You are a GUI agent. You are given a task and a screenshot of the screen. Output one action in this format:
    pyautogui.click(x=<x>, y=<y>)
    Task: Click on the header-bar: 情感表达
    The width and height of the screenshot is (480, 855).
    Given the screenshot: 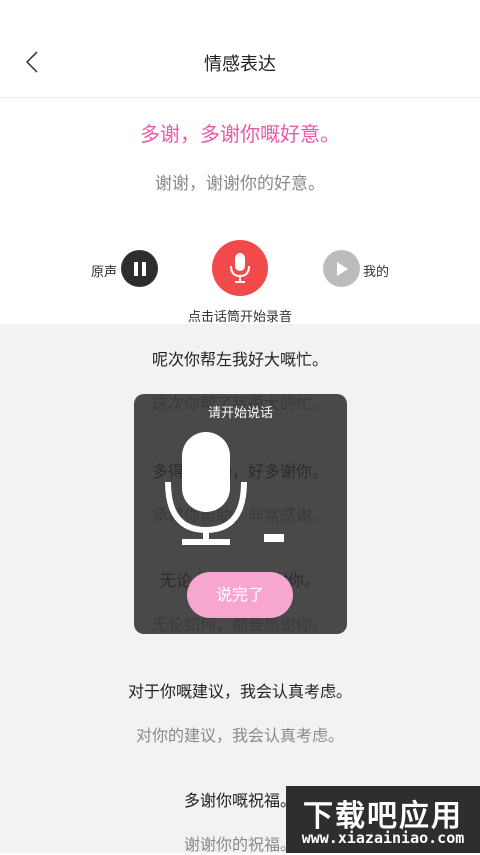 What is the action you would take?
    pyautogui.click(x=240, y=49)
    